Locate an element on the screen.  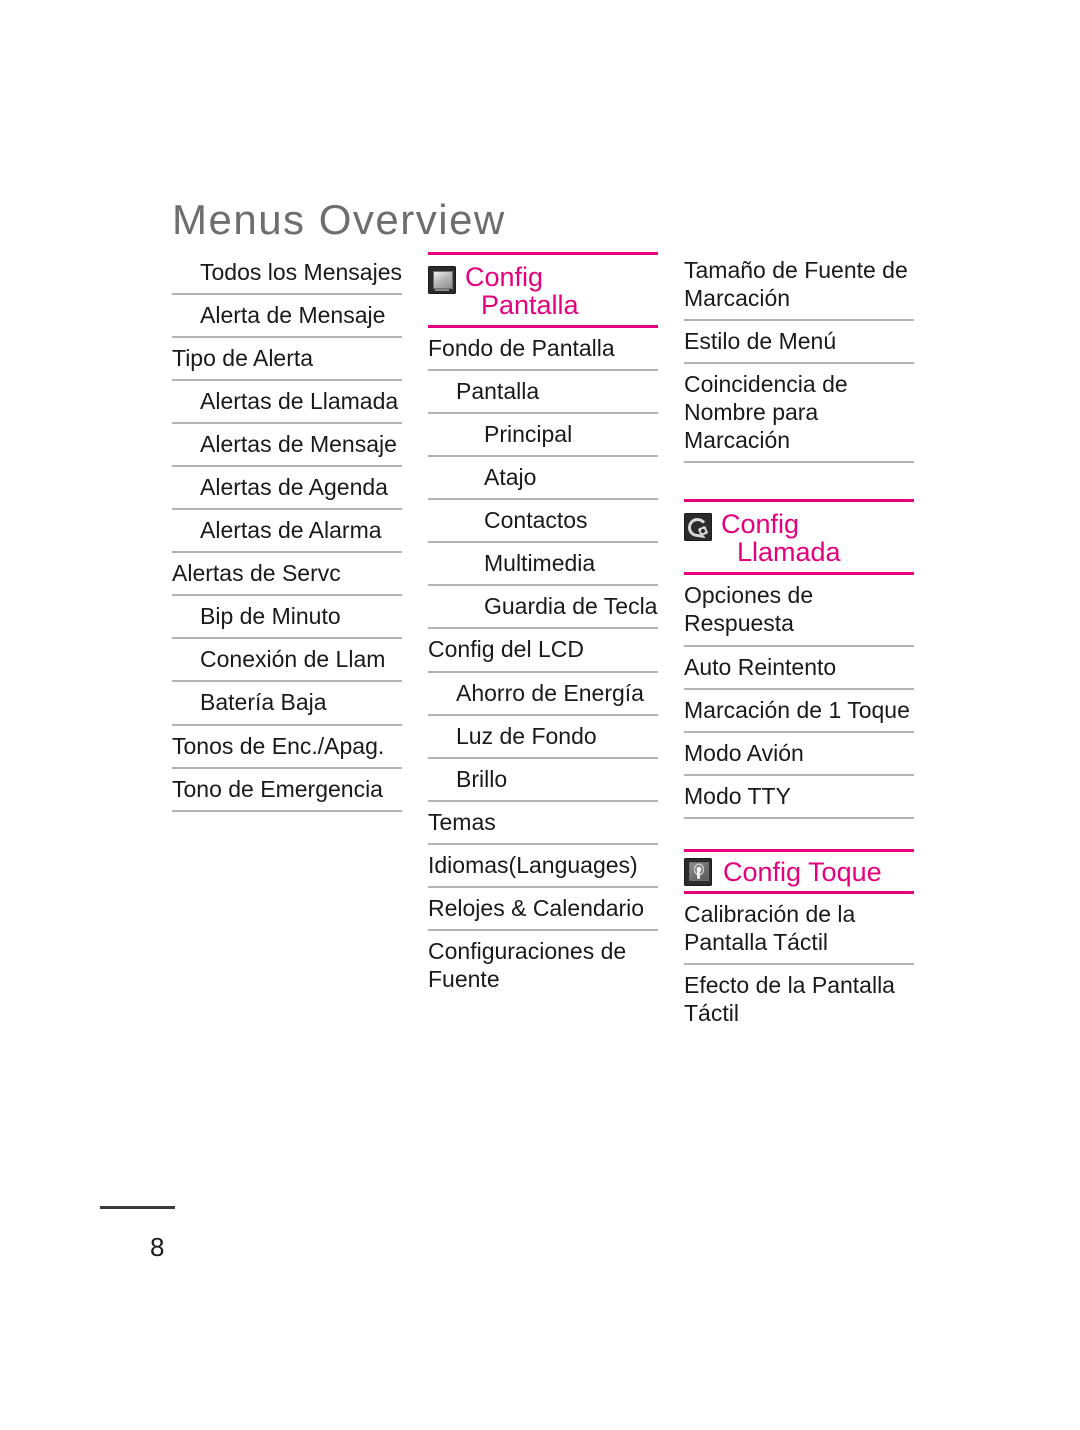
menu-item: Multimedia is located at coordinates (543, 565).